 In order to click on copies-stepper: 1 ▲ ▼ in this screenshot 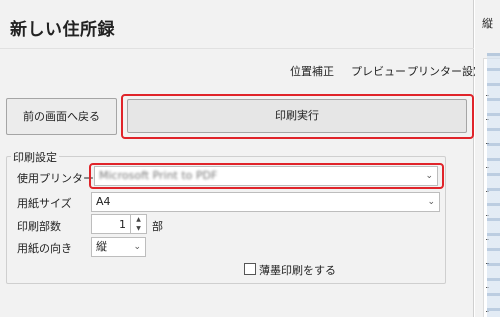, I will do `click(119, 224)`.